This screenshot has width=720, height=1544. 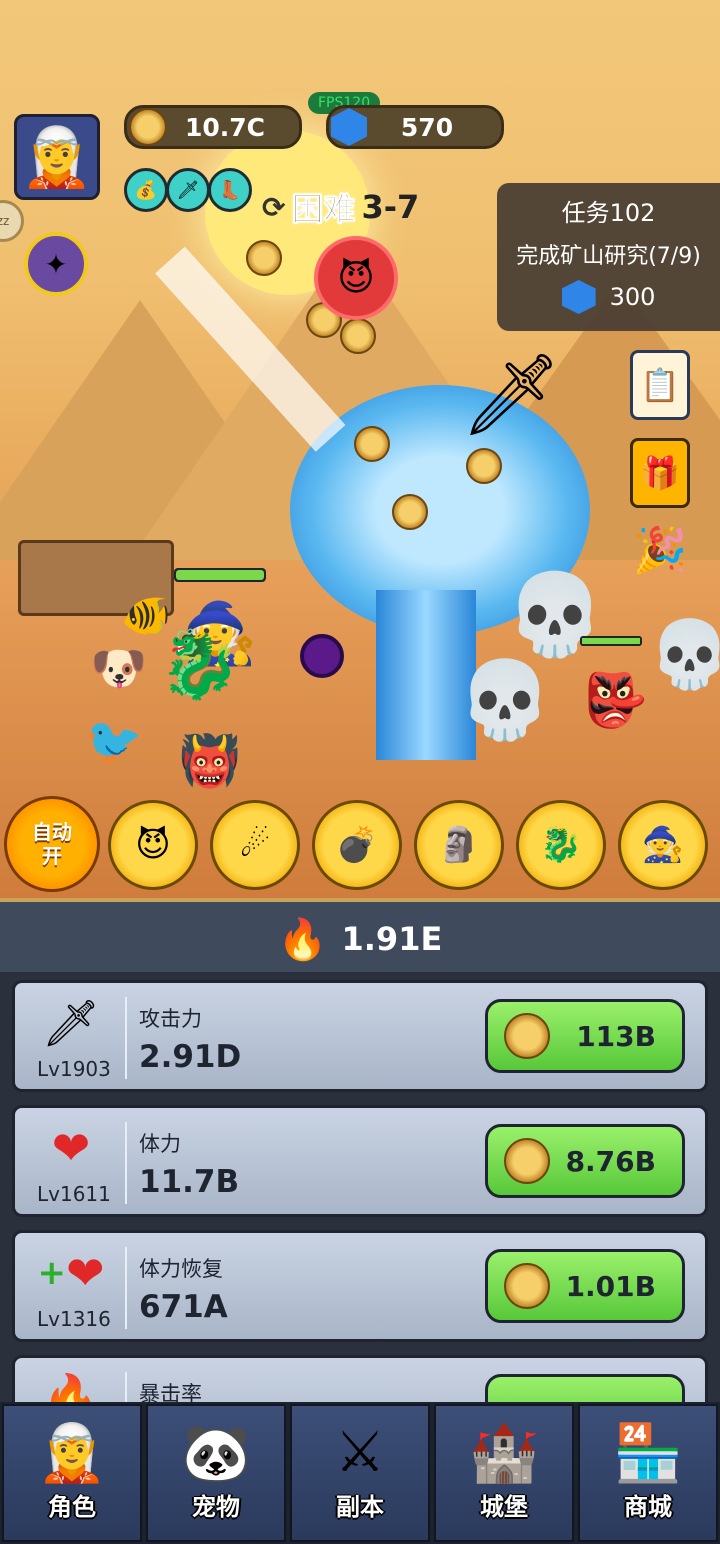 I want to click on skill-totem-button: 🗿, so click(x=459, y=845).